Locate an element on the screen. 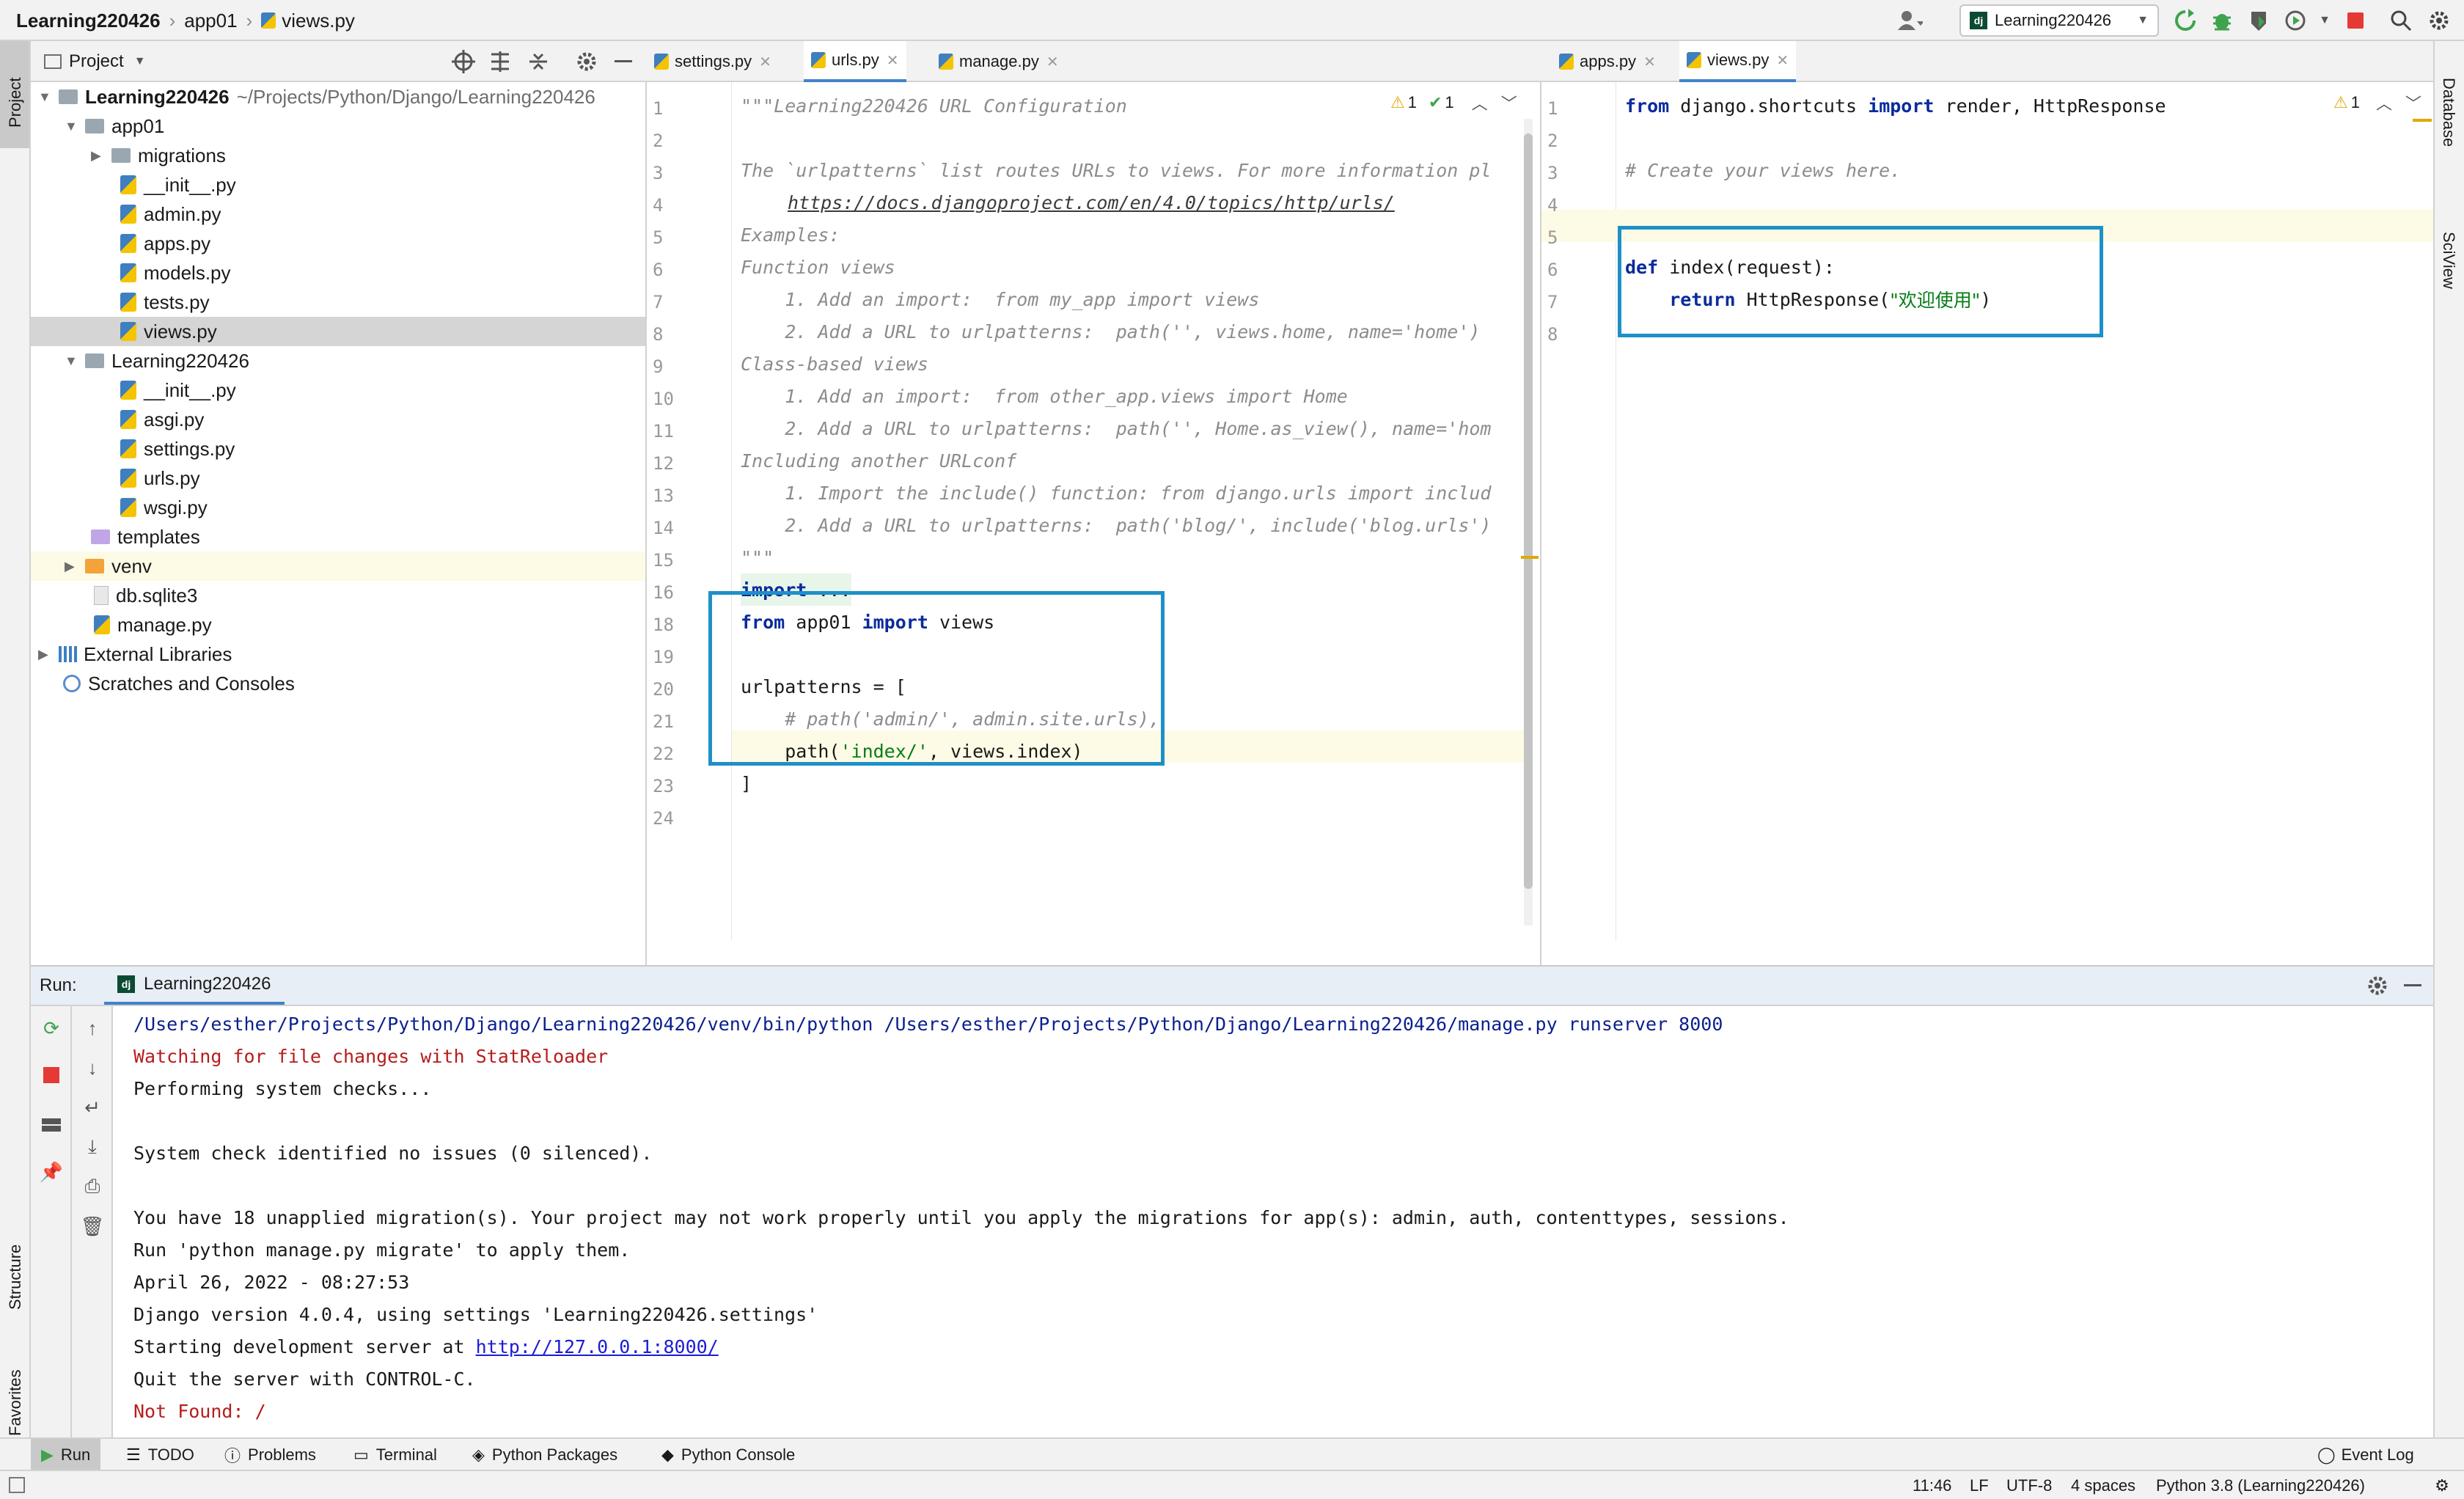 The height and width of the screenshot is (1499, 2464). layout-icon is located at coordinates (51, 1125).